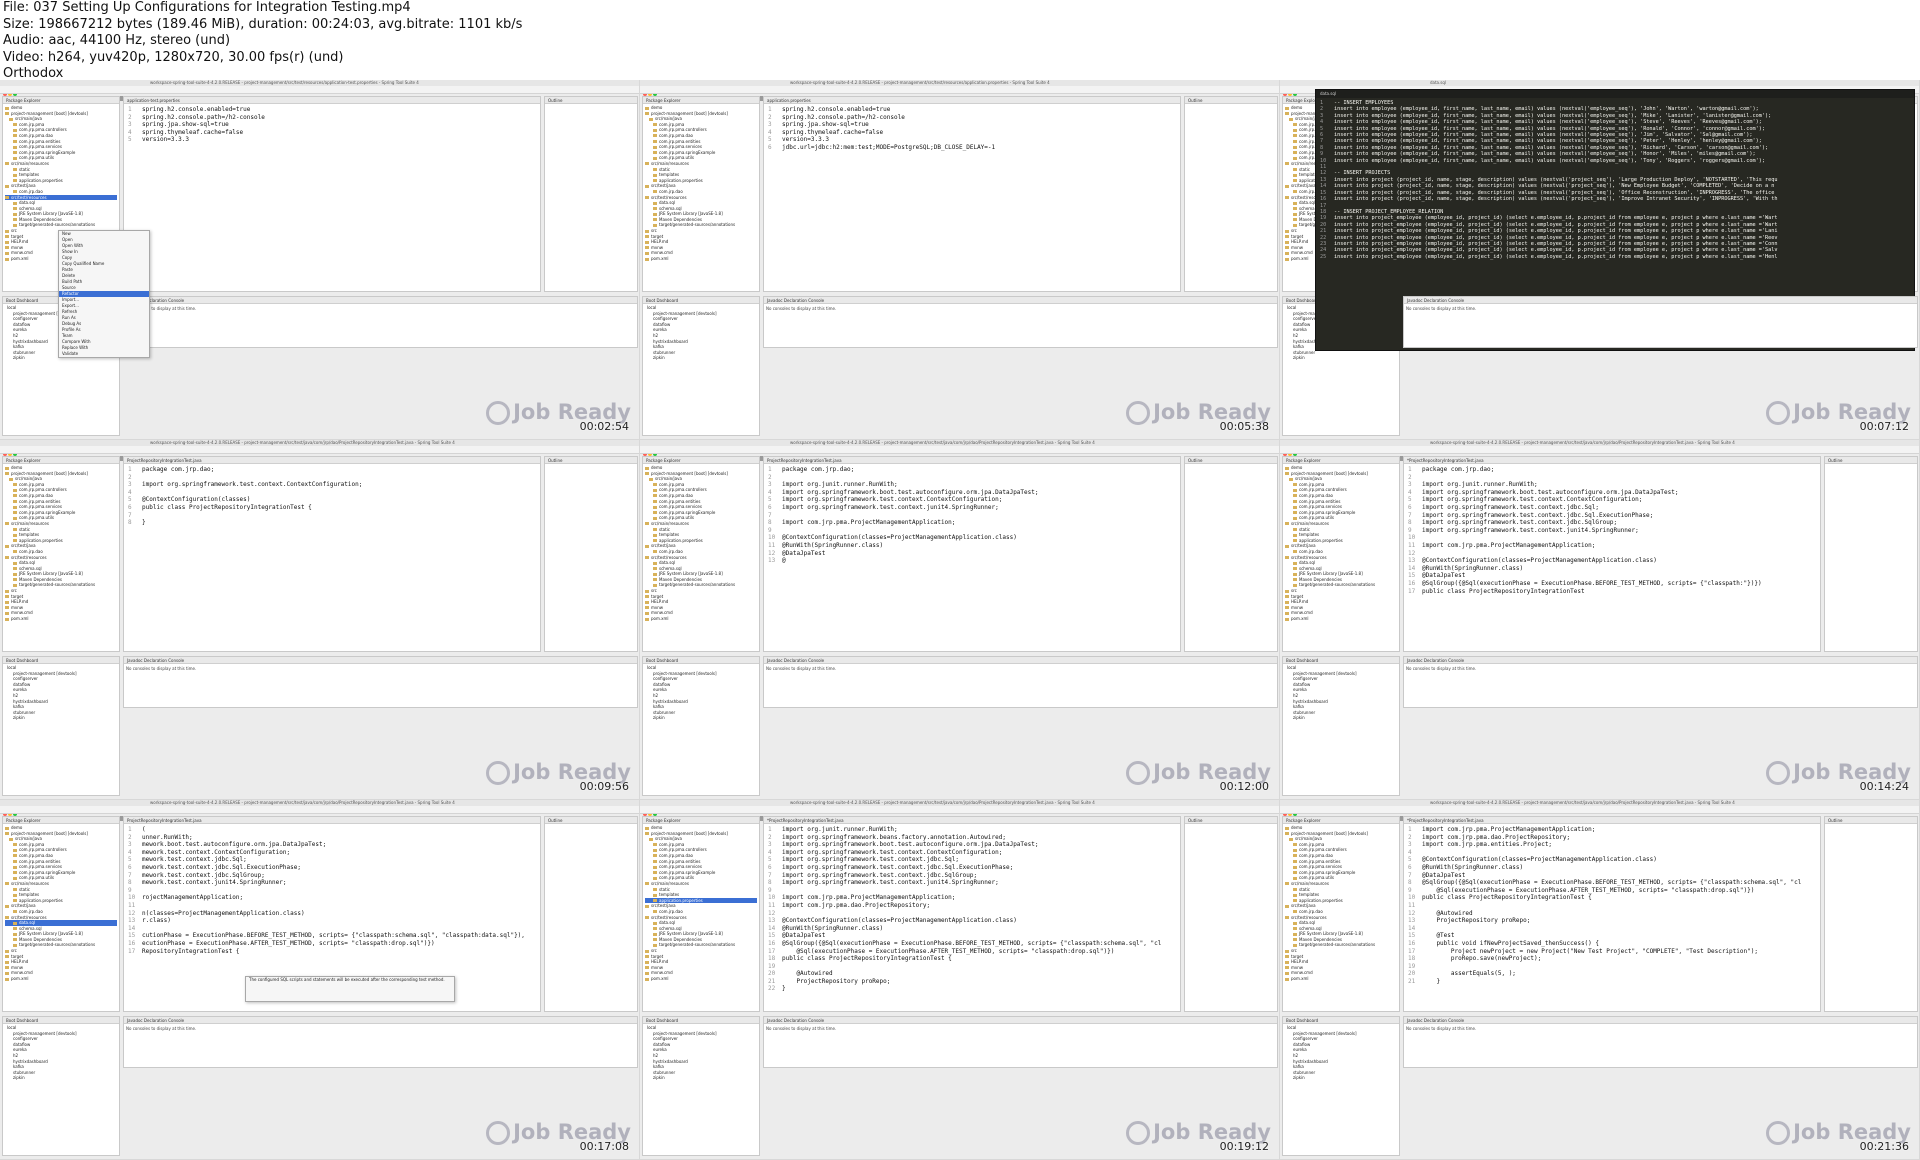  I want to click on menu-item: Validate, so click(104, 354).